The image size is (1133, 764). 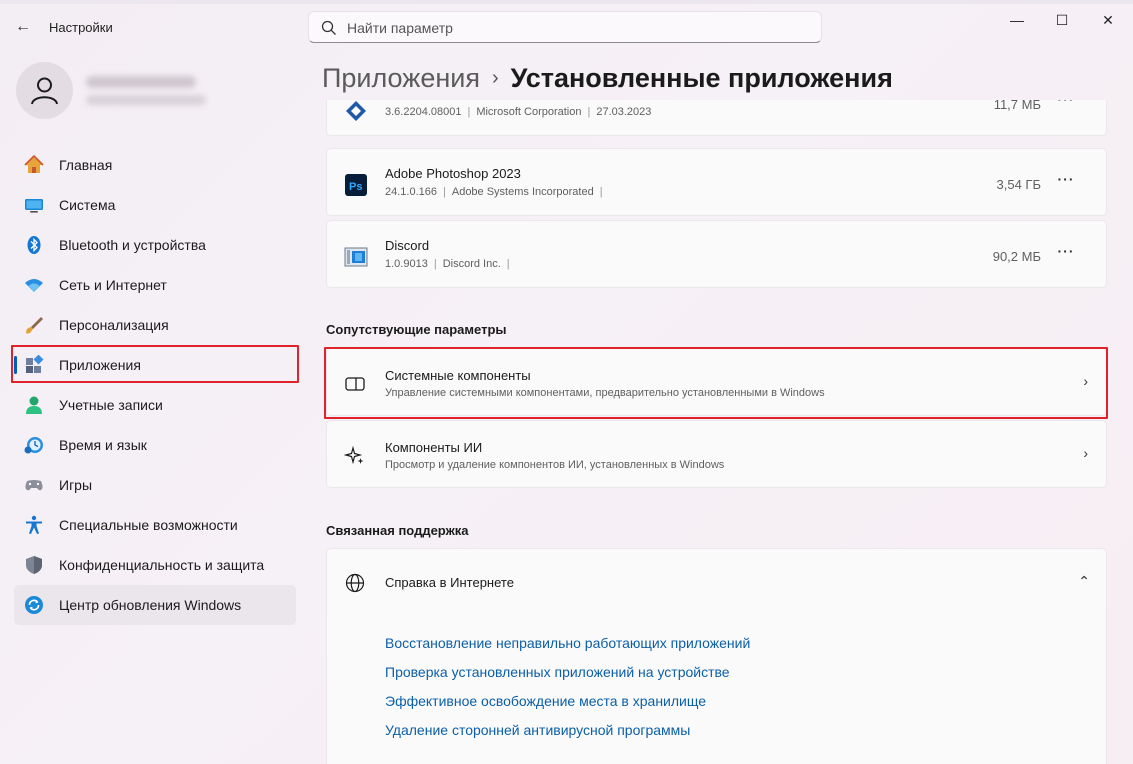 I want to click on sidebar-item-label: Время и язык, so click(x=103, y=445).